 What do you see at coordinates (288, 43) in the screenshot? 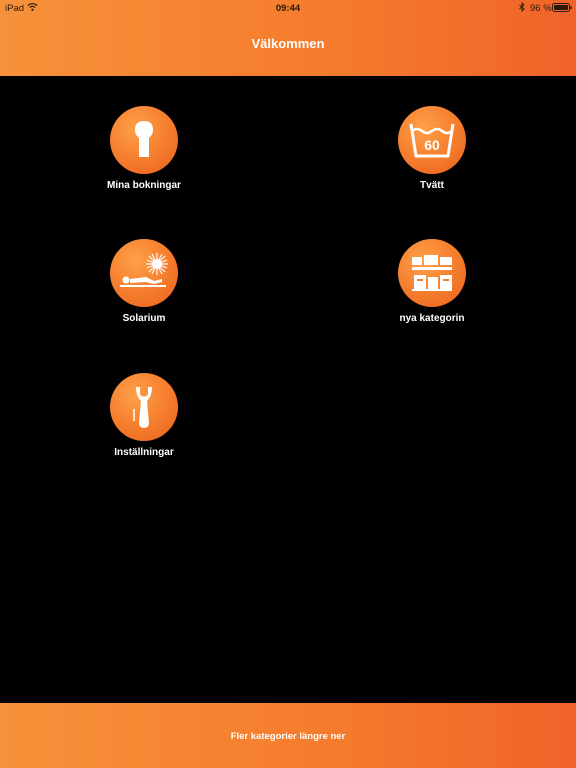
I see `page-title: Välkommen` at bounding box center [288, 43].